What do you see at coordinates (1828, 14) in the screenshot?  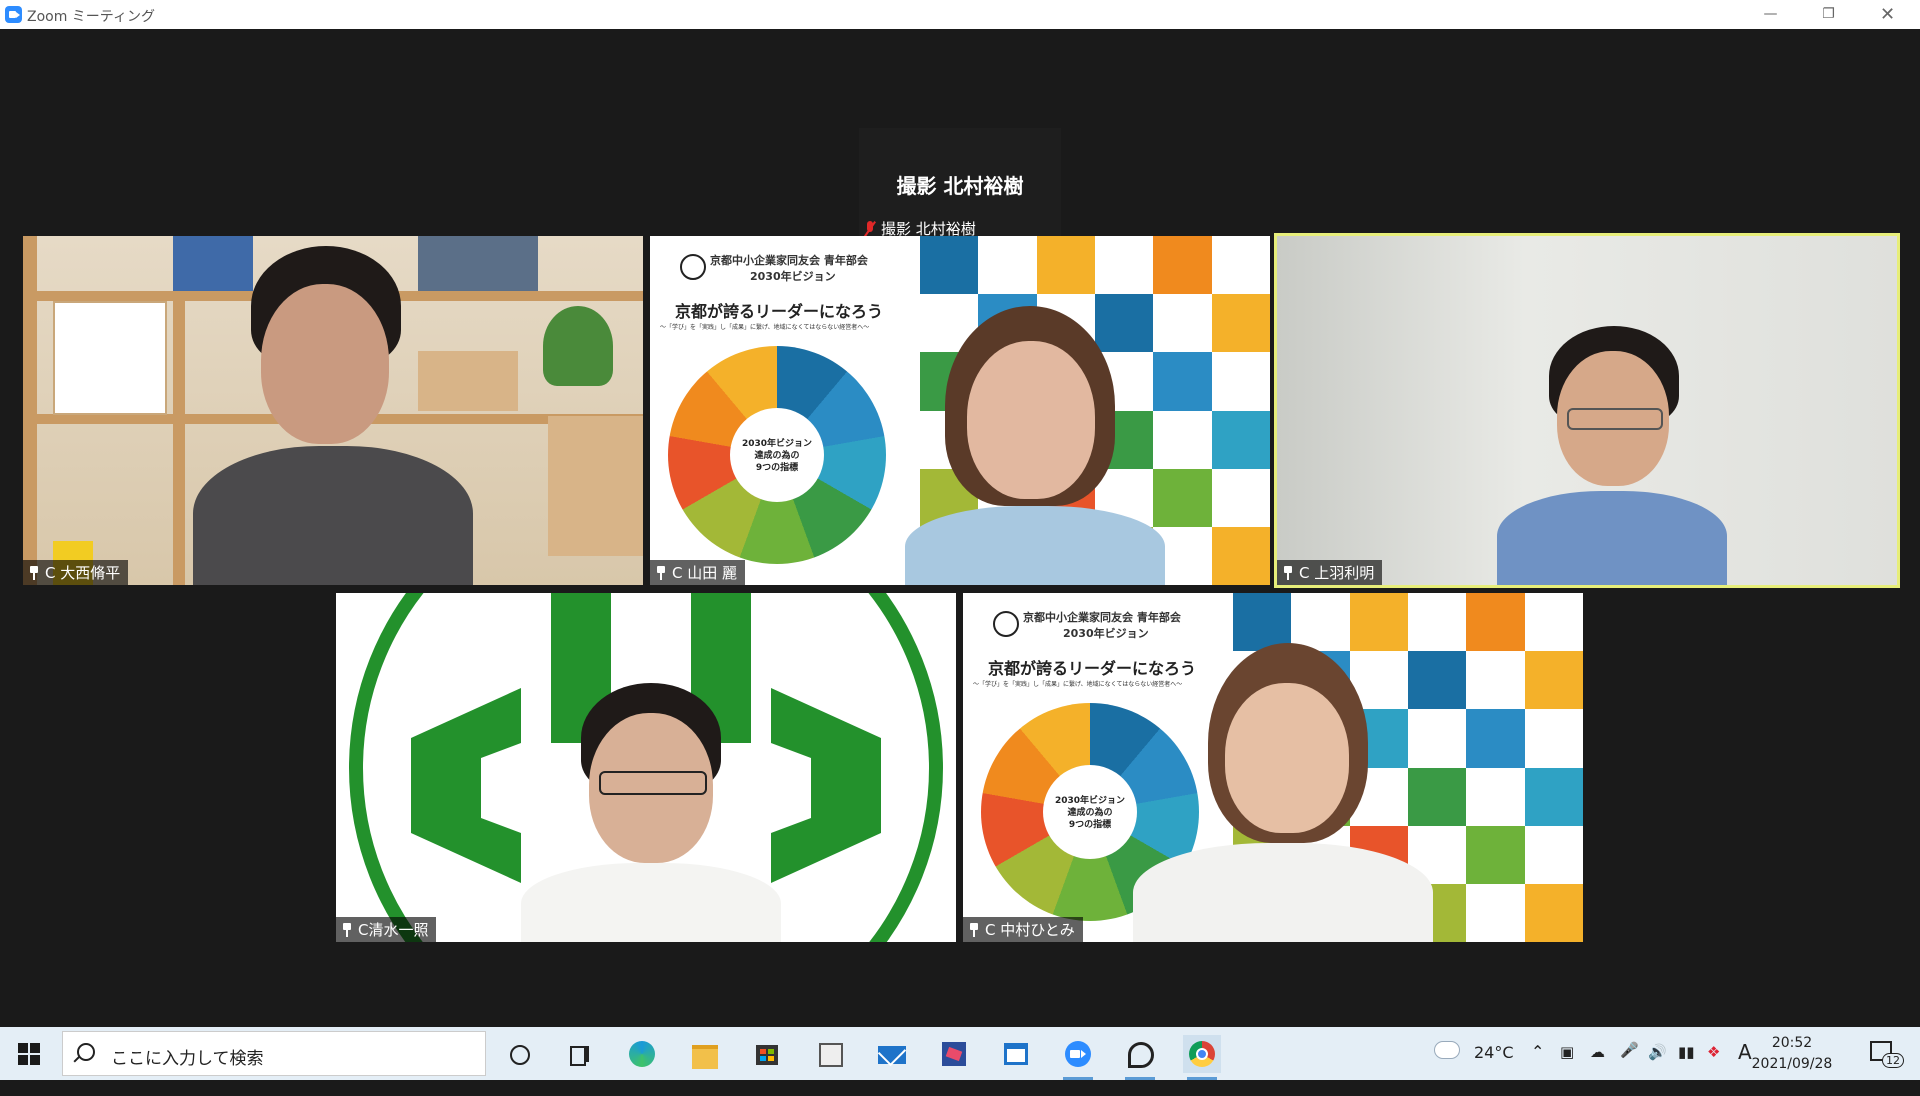 I see `restore-button: ❐` at bounding box center [1828, 14].